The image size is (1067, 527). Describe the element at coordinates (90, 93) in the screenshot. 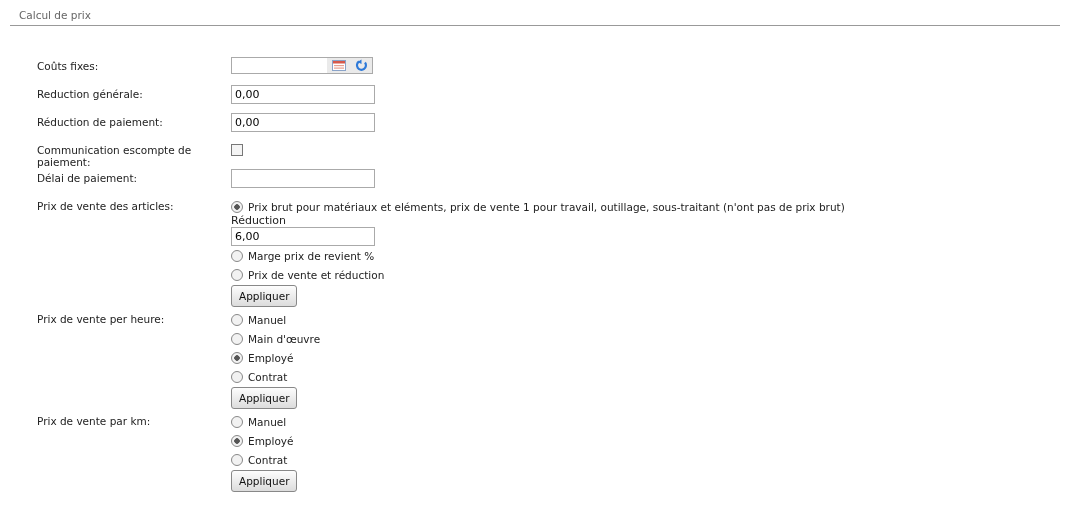

I see `field-label: Reduction générale:` at that location.